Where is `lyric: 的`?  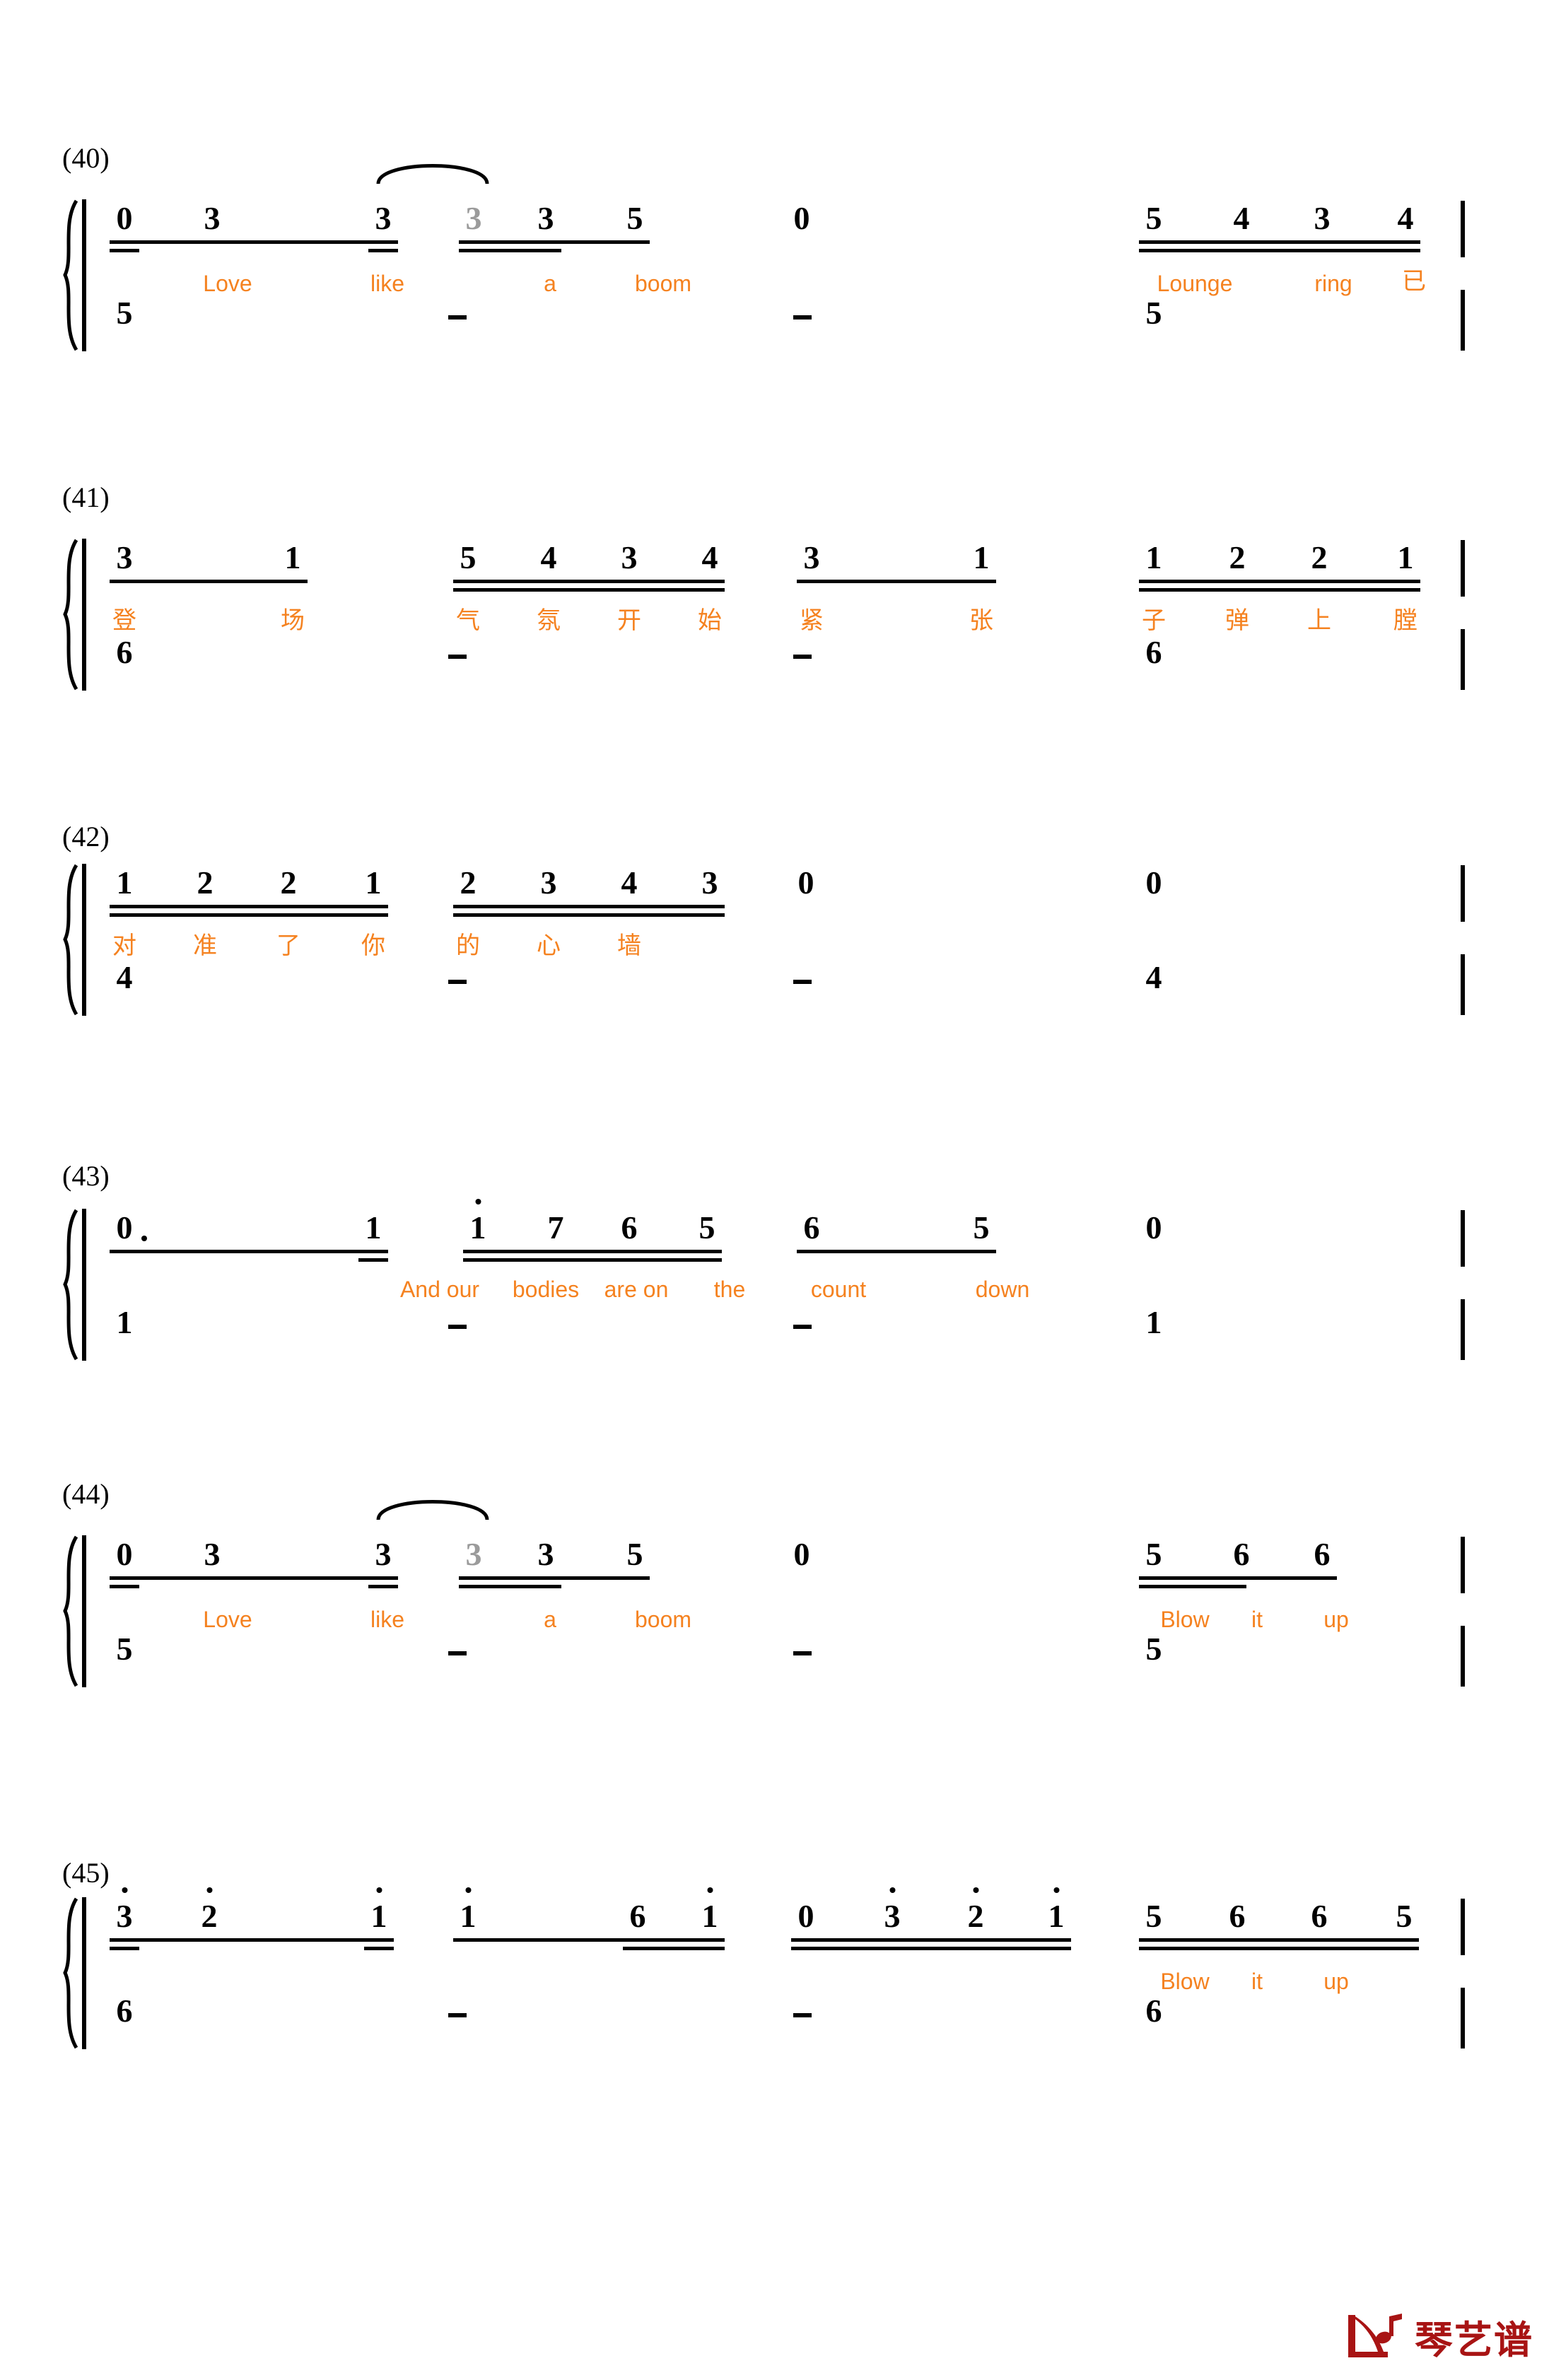 lyric: 的 is located at coordinates (468, 946).